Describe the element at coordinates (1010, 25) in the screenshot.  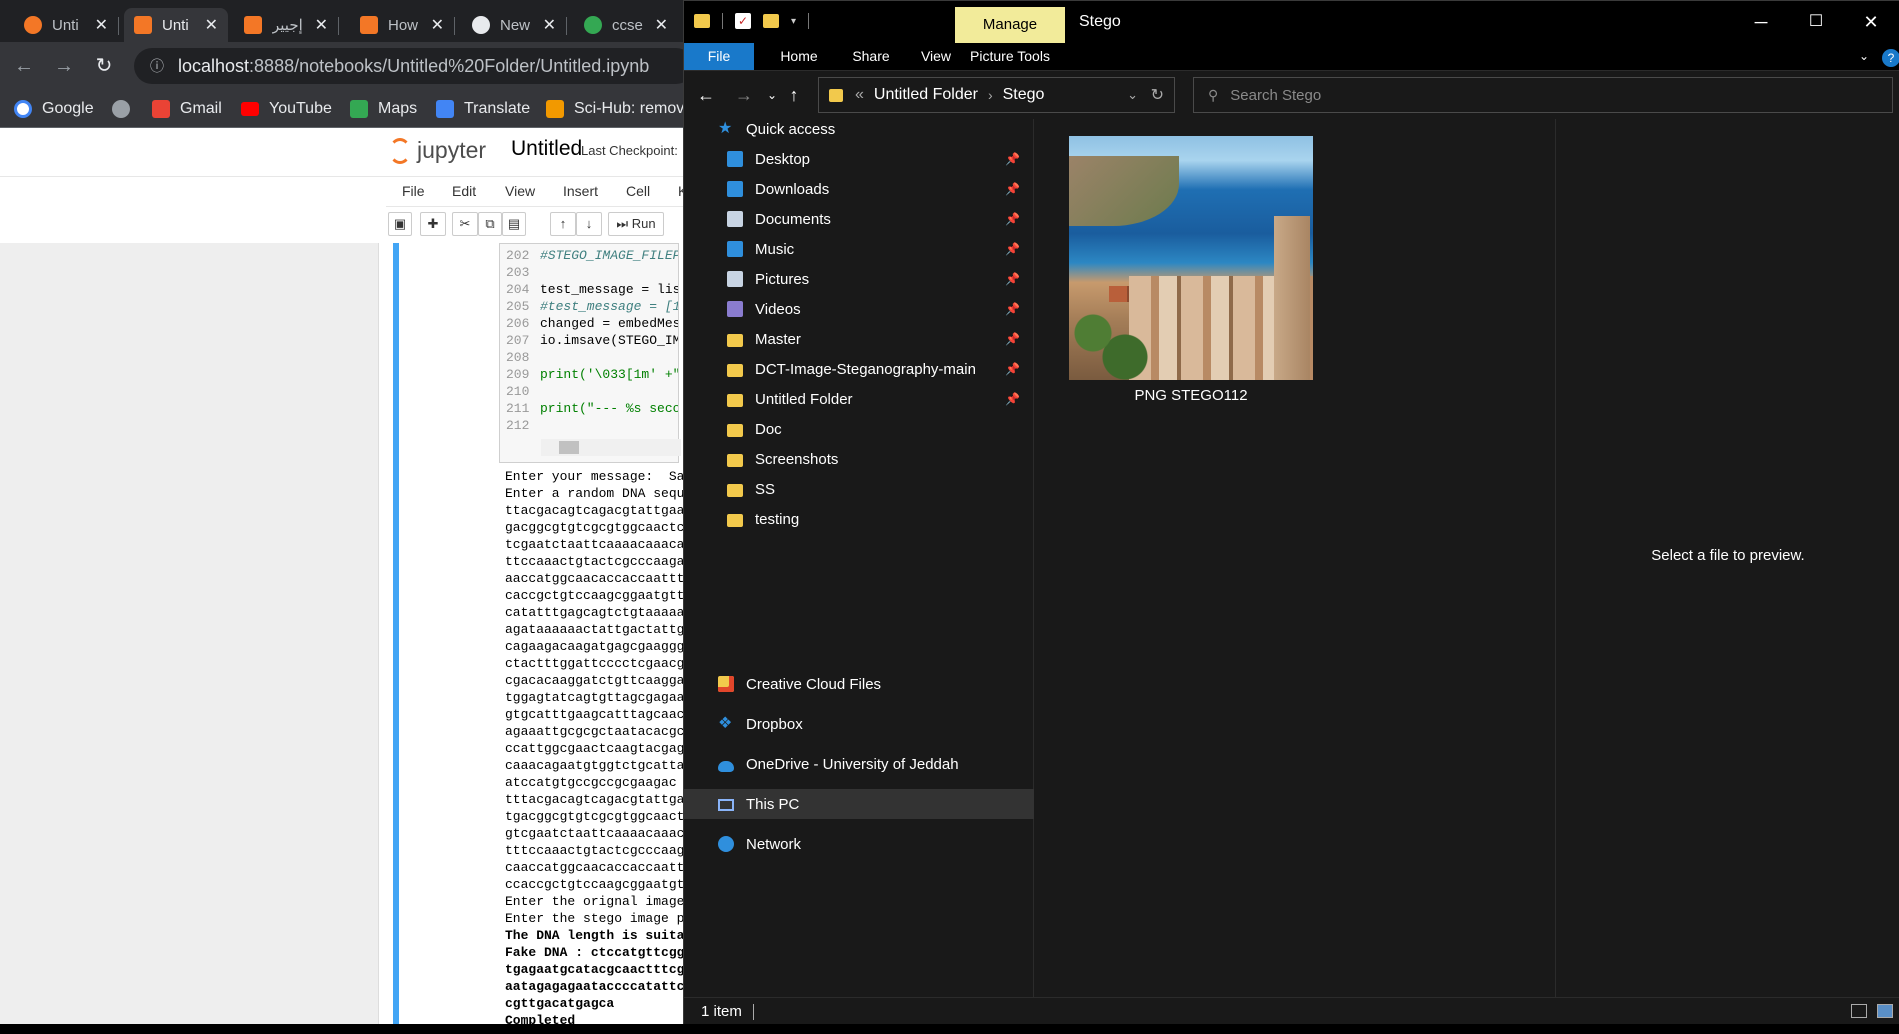
I see `manage-contextual-tab: Manage` at that location.